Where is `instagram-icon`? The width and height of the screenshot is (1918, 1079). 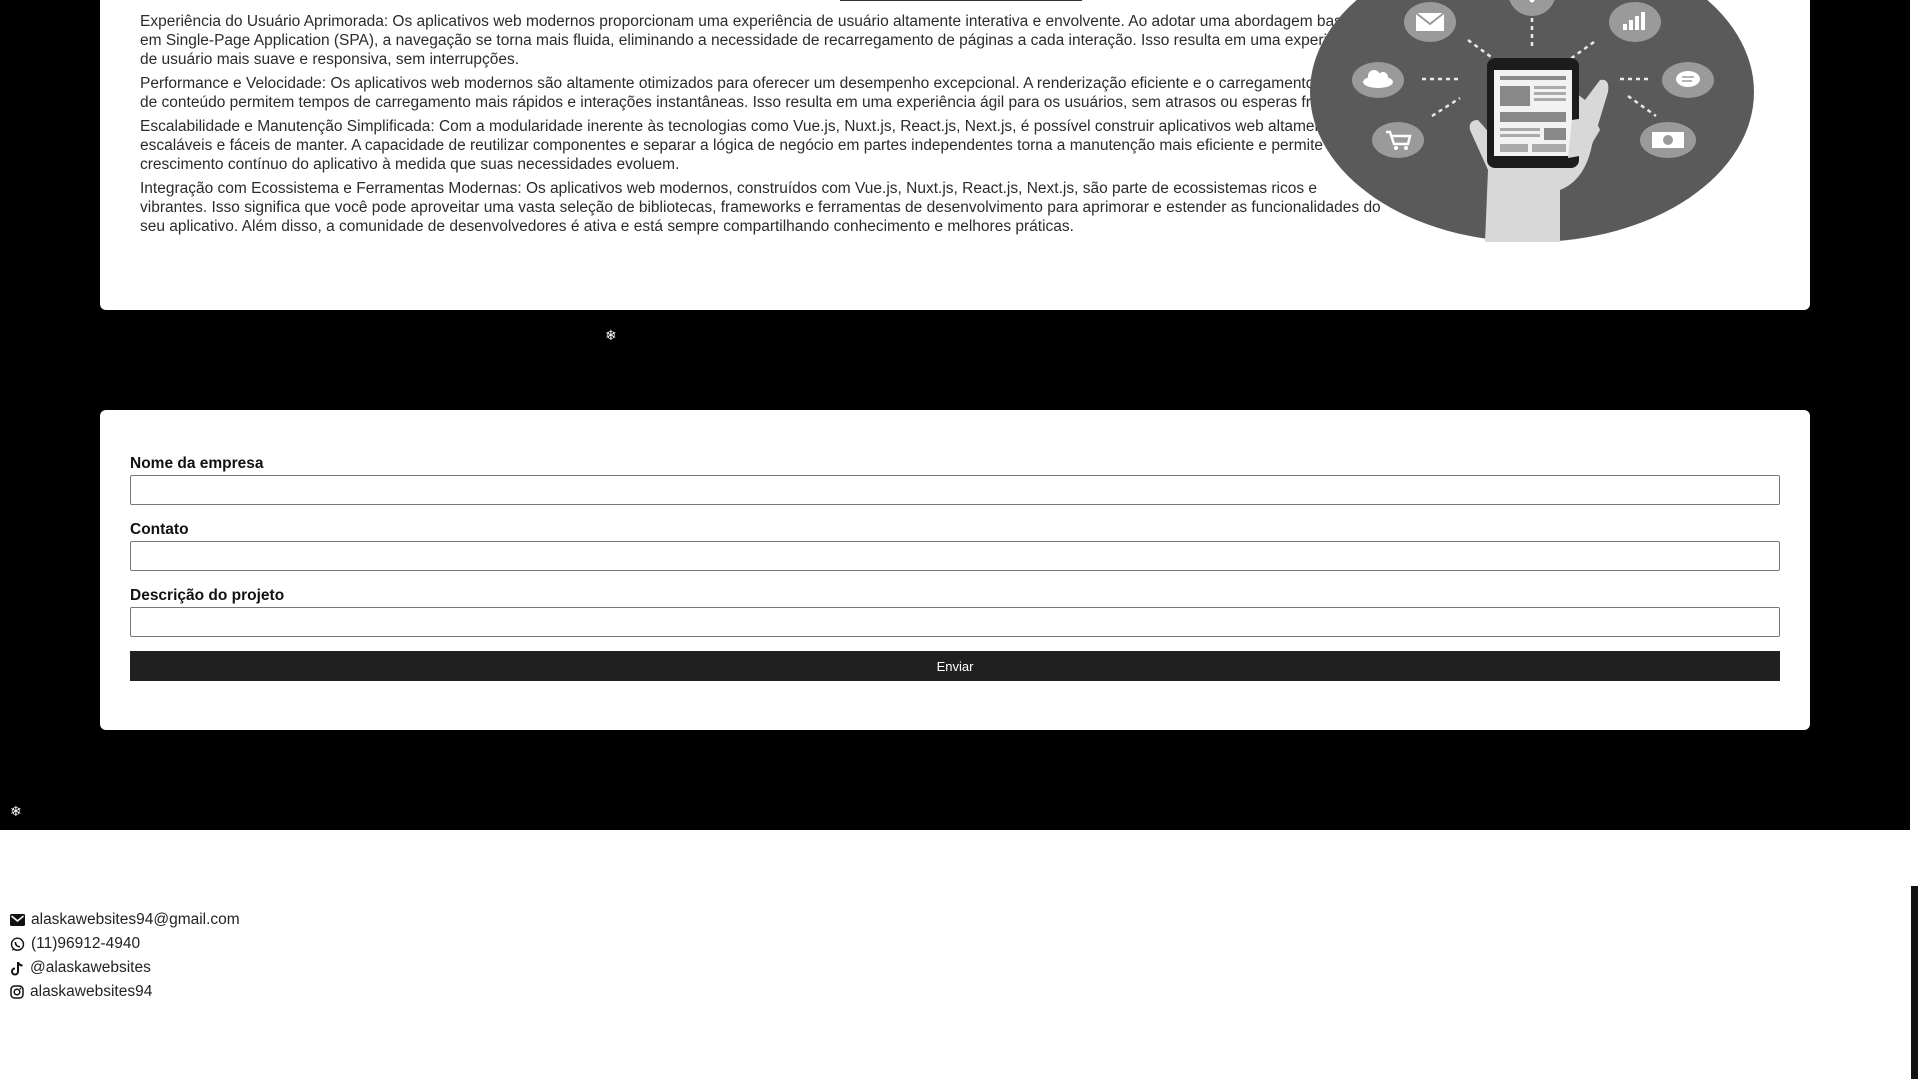
instagram-icon is located at coordinates (17, 992).